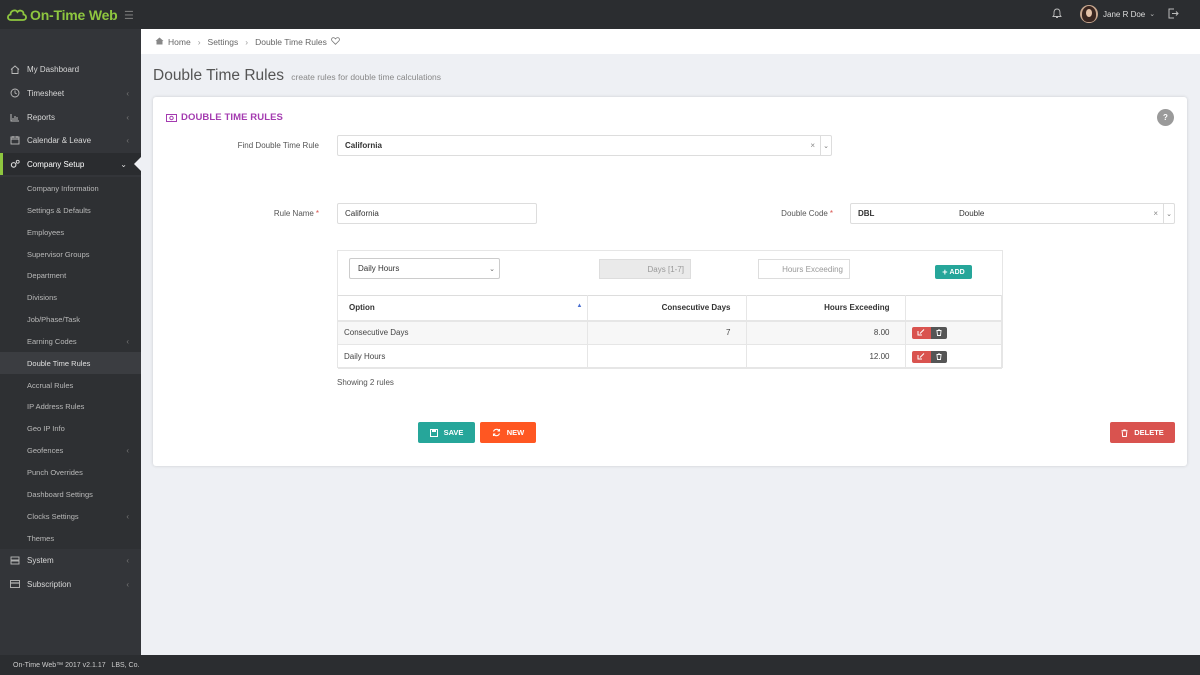 Image resolution: width=1200 pixels, height=675 pixels. I want to click on column-header-hours: Hours Exceeding, so click(826, 308).